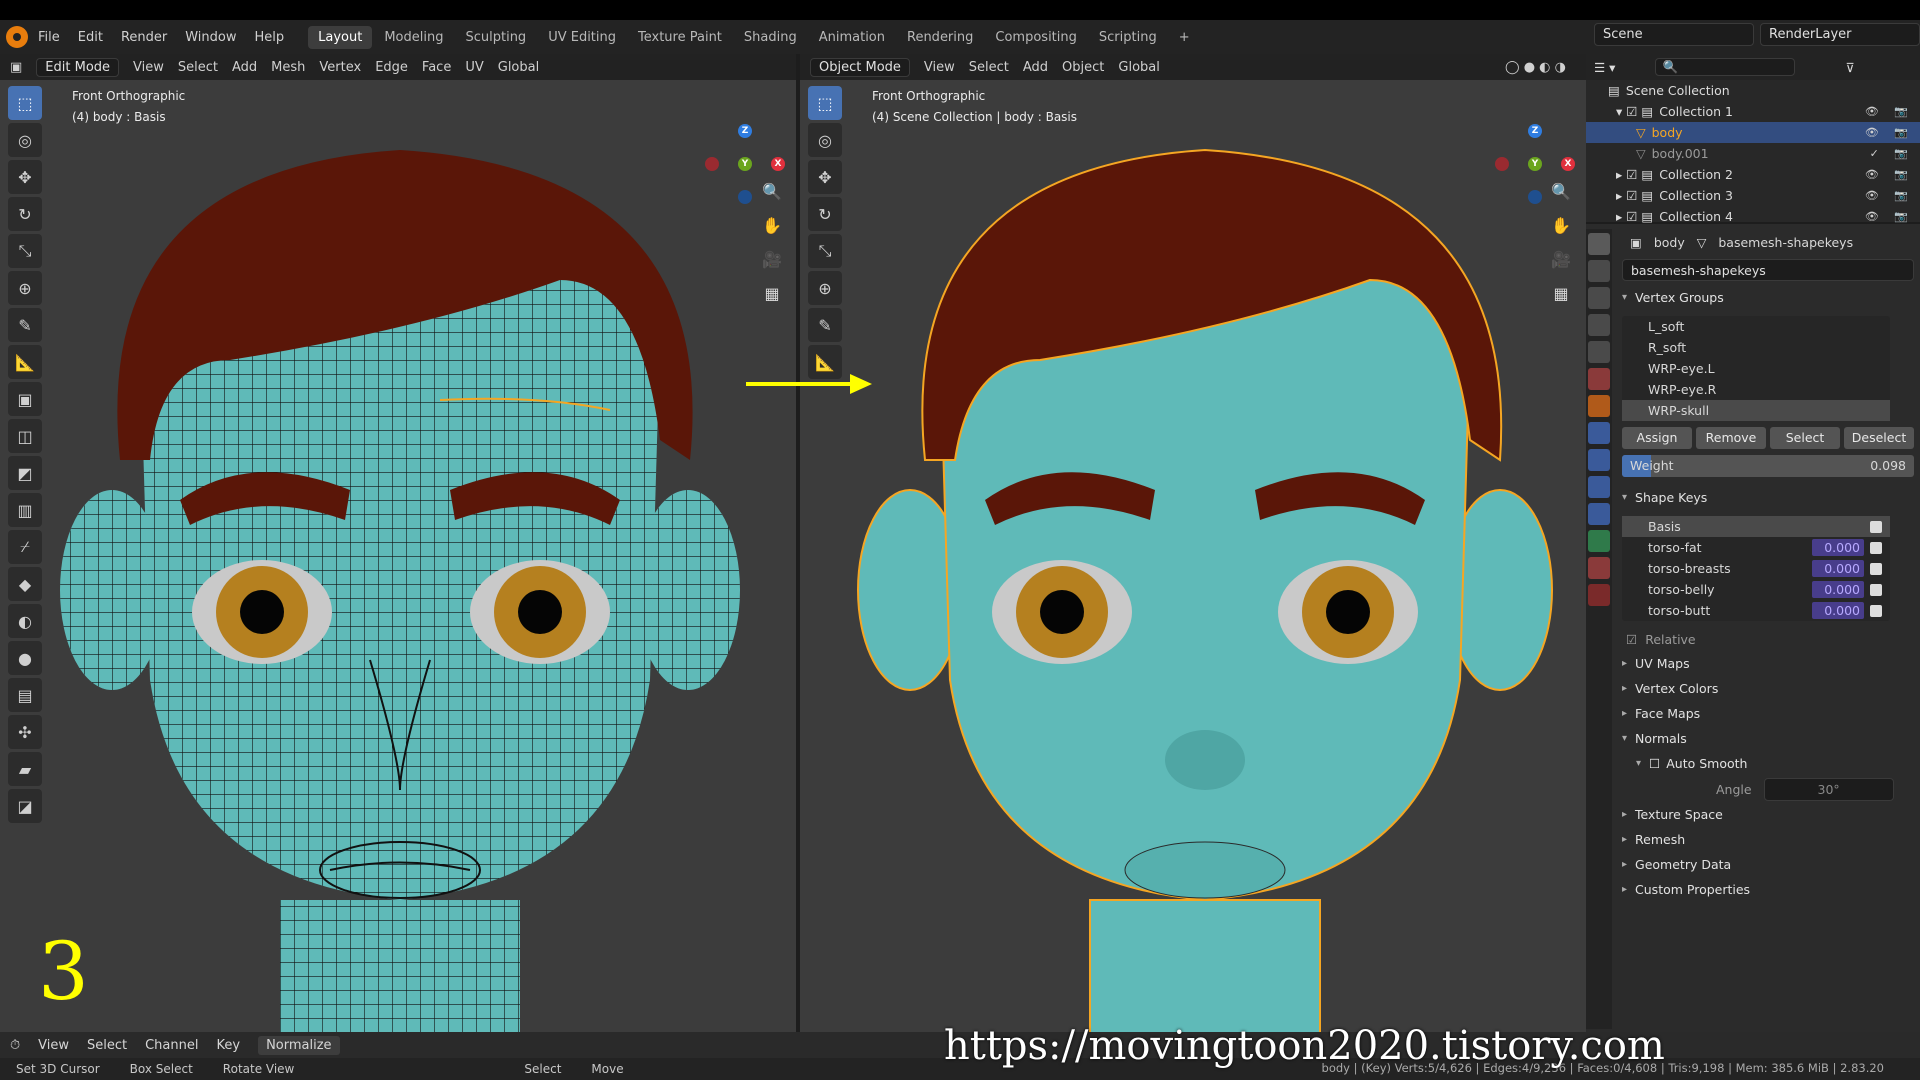 The height and width of the screenshot is (1080, 1920). I want to click on loop-cut-tool: ▥, so click(25, 510).